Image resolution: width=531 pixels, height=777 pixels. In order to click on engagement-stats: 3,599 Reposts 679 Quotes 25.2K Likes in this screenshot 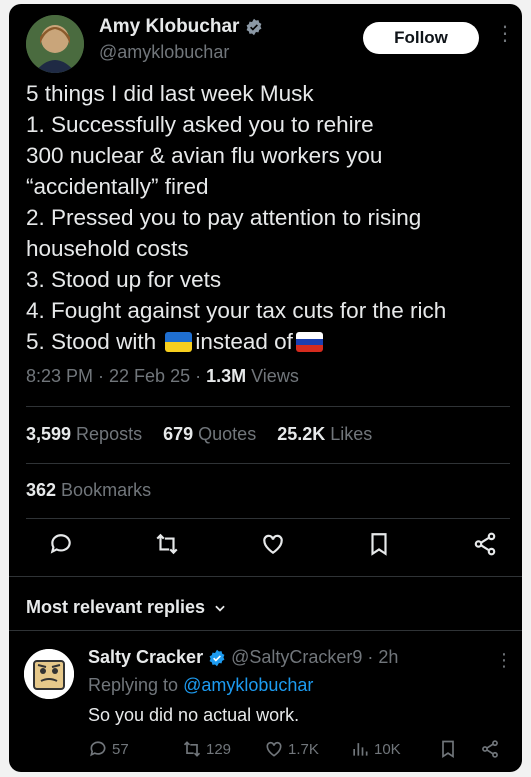, I will do `click(207, 434)`.